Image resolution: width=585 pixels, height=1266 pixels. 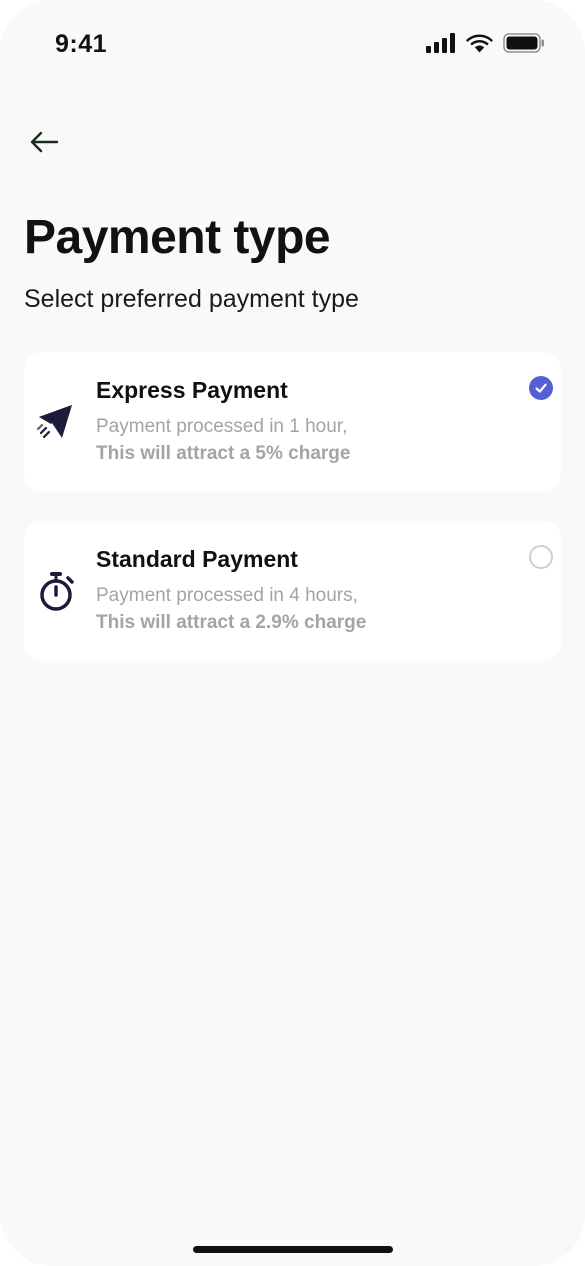 I want to click on signal-icon, so click(x=440, y=43).